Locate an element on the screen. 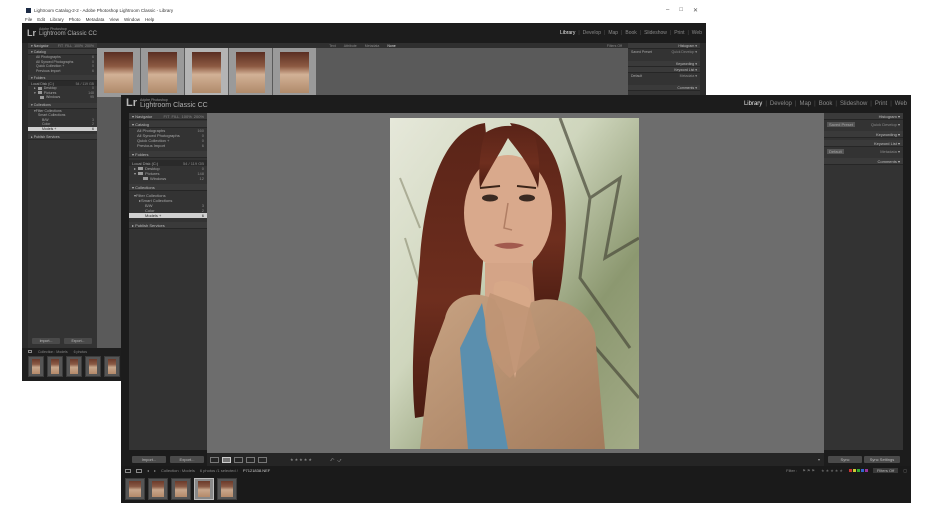 Image resolution: width=930 pixels, height=522 pixels. filter-select: Filters Off is located at coordinates (885, 470).